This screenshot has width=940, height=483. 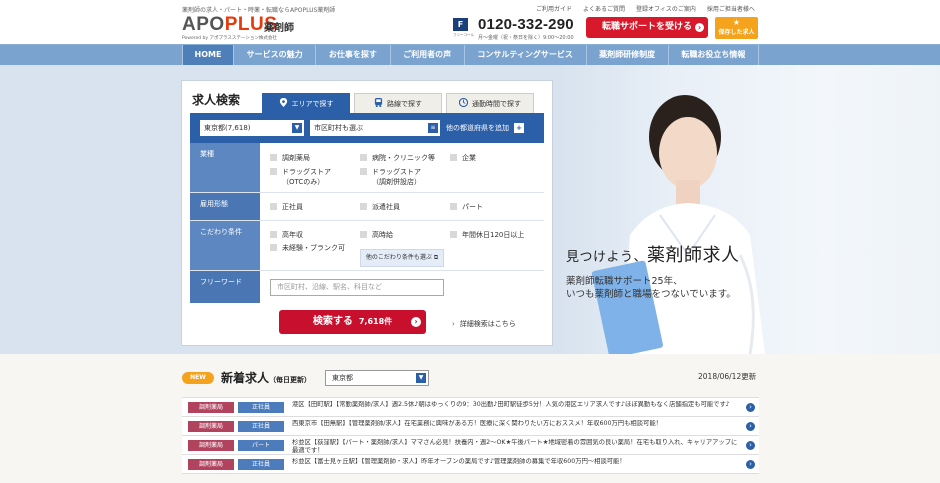 I want to click on hero-title-main: 薬剤師求人, so click(x=693, y=255).